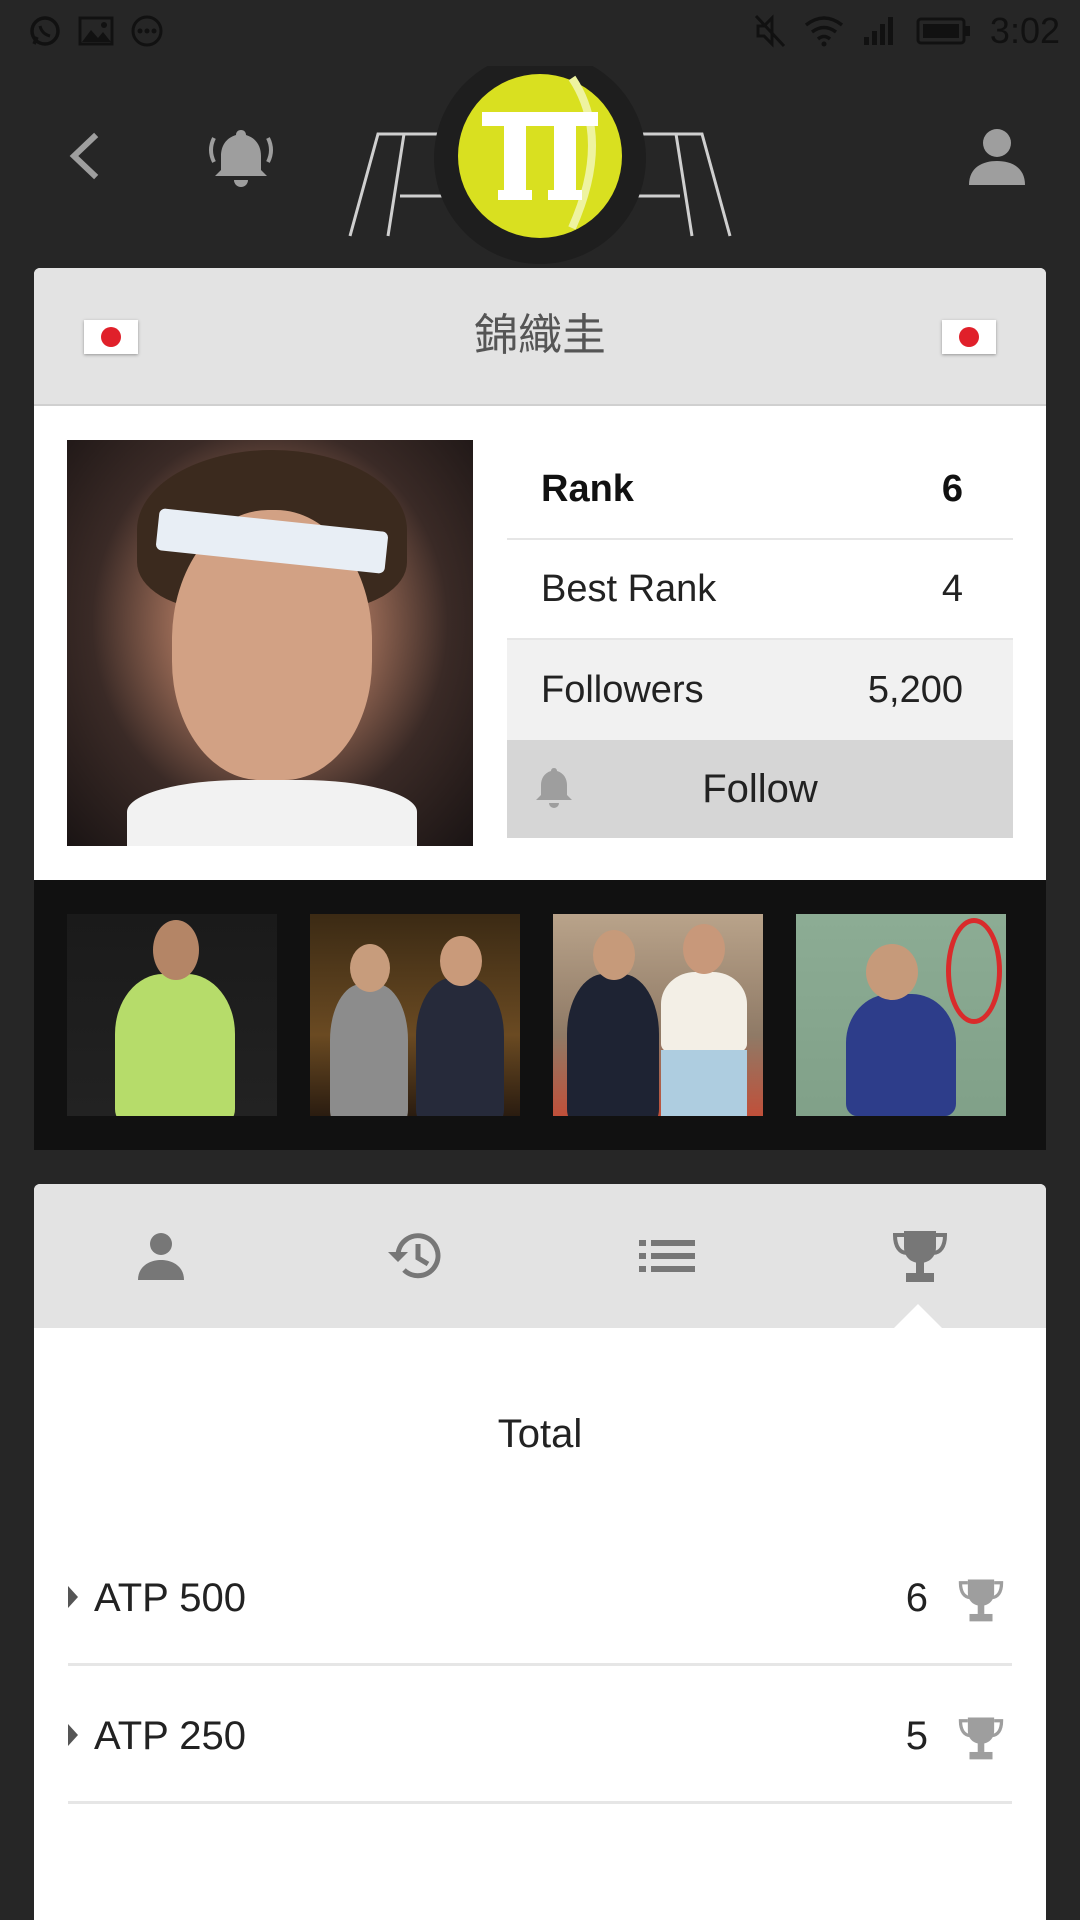 Image resolution: width=1080 pixels, height=1920 pixels. What do you see at coordinates (170, 1736) in the screenshot?
I see `trophy-row-label: ATP 250` at bounding box center [170, 1736].